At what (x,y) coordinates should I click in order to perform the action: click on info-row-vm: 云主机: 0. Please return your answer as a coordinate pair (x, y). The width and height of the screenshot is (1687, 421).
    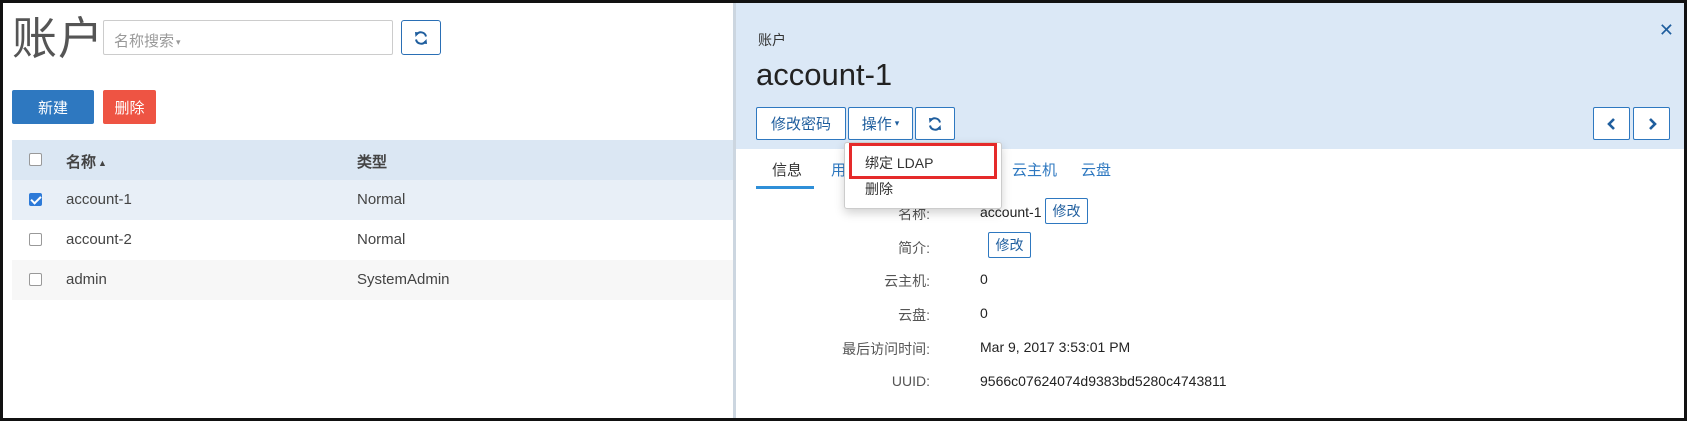
    Looking at the image, I should click on (1210, 279).